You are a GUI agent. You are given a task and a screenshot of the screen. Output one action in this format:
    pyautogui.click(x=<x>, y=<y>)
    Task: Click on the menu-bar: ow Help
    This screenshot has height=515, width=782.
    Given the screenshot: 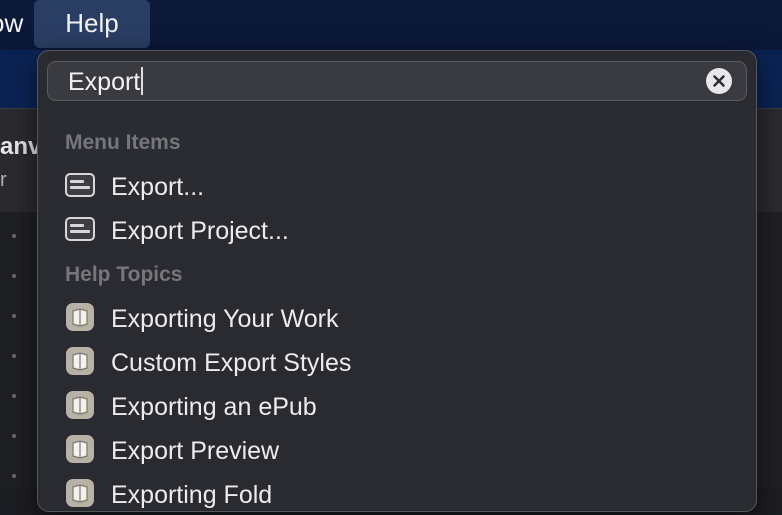 What is the action you would take?
    pyautogui.click(x=391, y=25)
    